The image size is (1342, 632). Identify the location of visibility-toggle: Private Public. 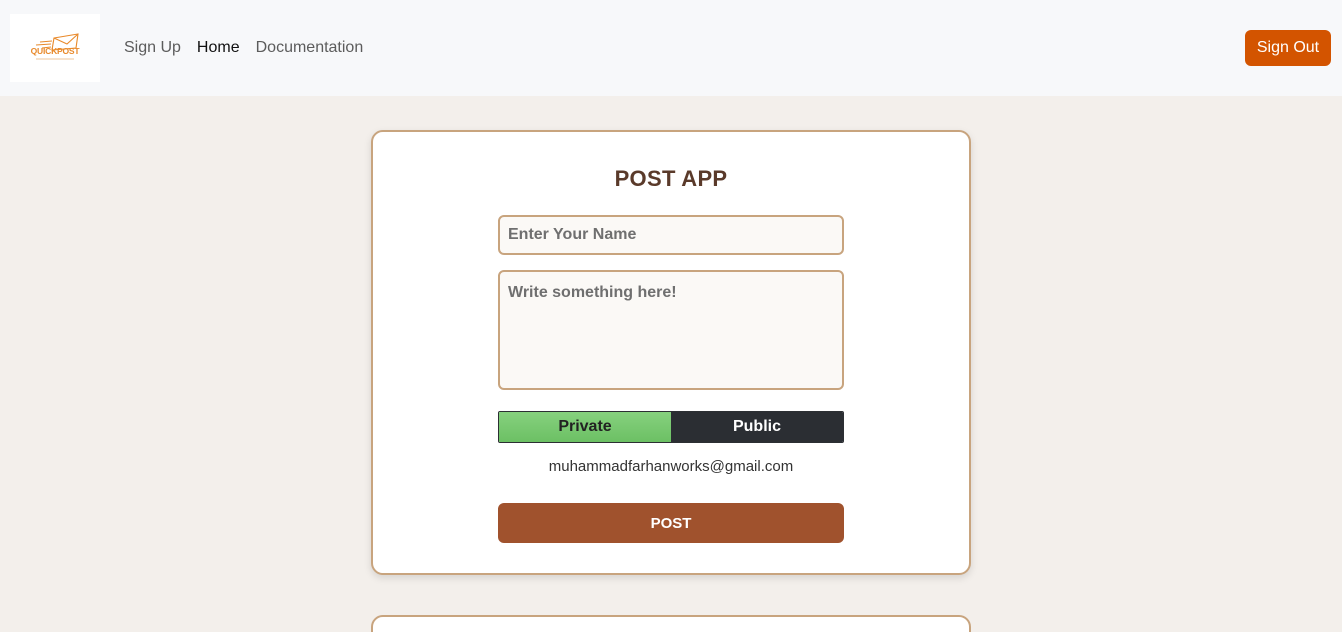
(671, 427).